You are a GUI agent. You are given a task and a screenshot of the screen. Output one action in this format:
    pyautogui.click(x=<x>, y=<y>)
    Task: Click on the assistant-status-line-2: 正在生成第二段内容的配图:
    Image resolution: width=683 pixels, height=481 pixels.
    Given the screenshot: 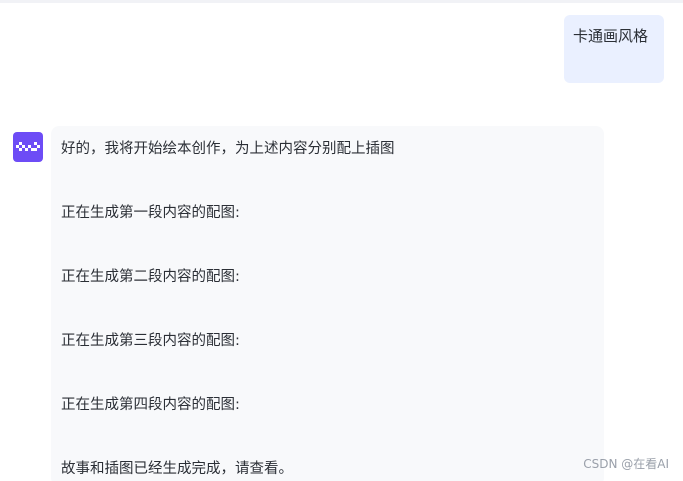 What is the action you would take?
    pyautogui.click(x=150, y=277)
    